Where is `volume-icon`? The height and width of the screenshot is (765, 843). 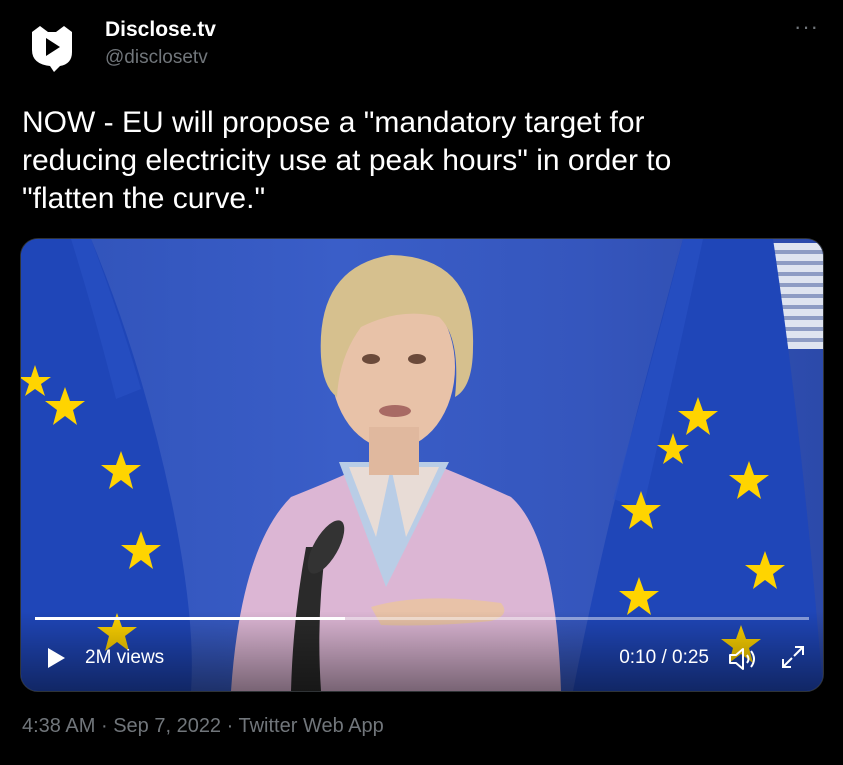 volume-icon is located at coordinates (743, 659).